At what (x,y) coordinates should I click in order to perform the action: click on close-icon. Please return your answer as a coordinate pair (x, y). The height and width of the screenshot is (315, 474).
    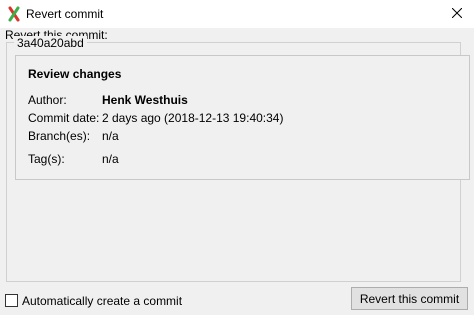
    Looking at the image, I should click on (457, 14).